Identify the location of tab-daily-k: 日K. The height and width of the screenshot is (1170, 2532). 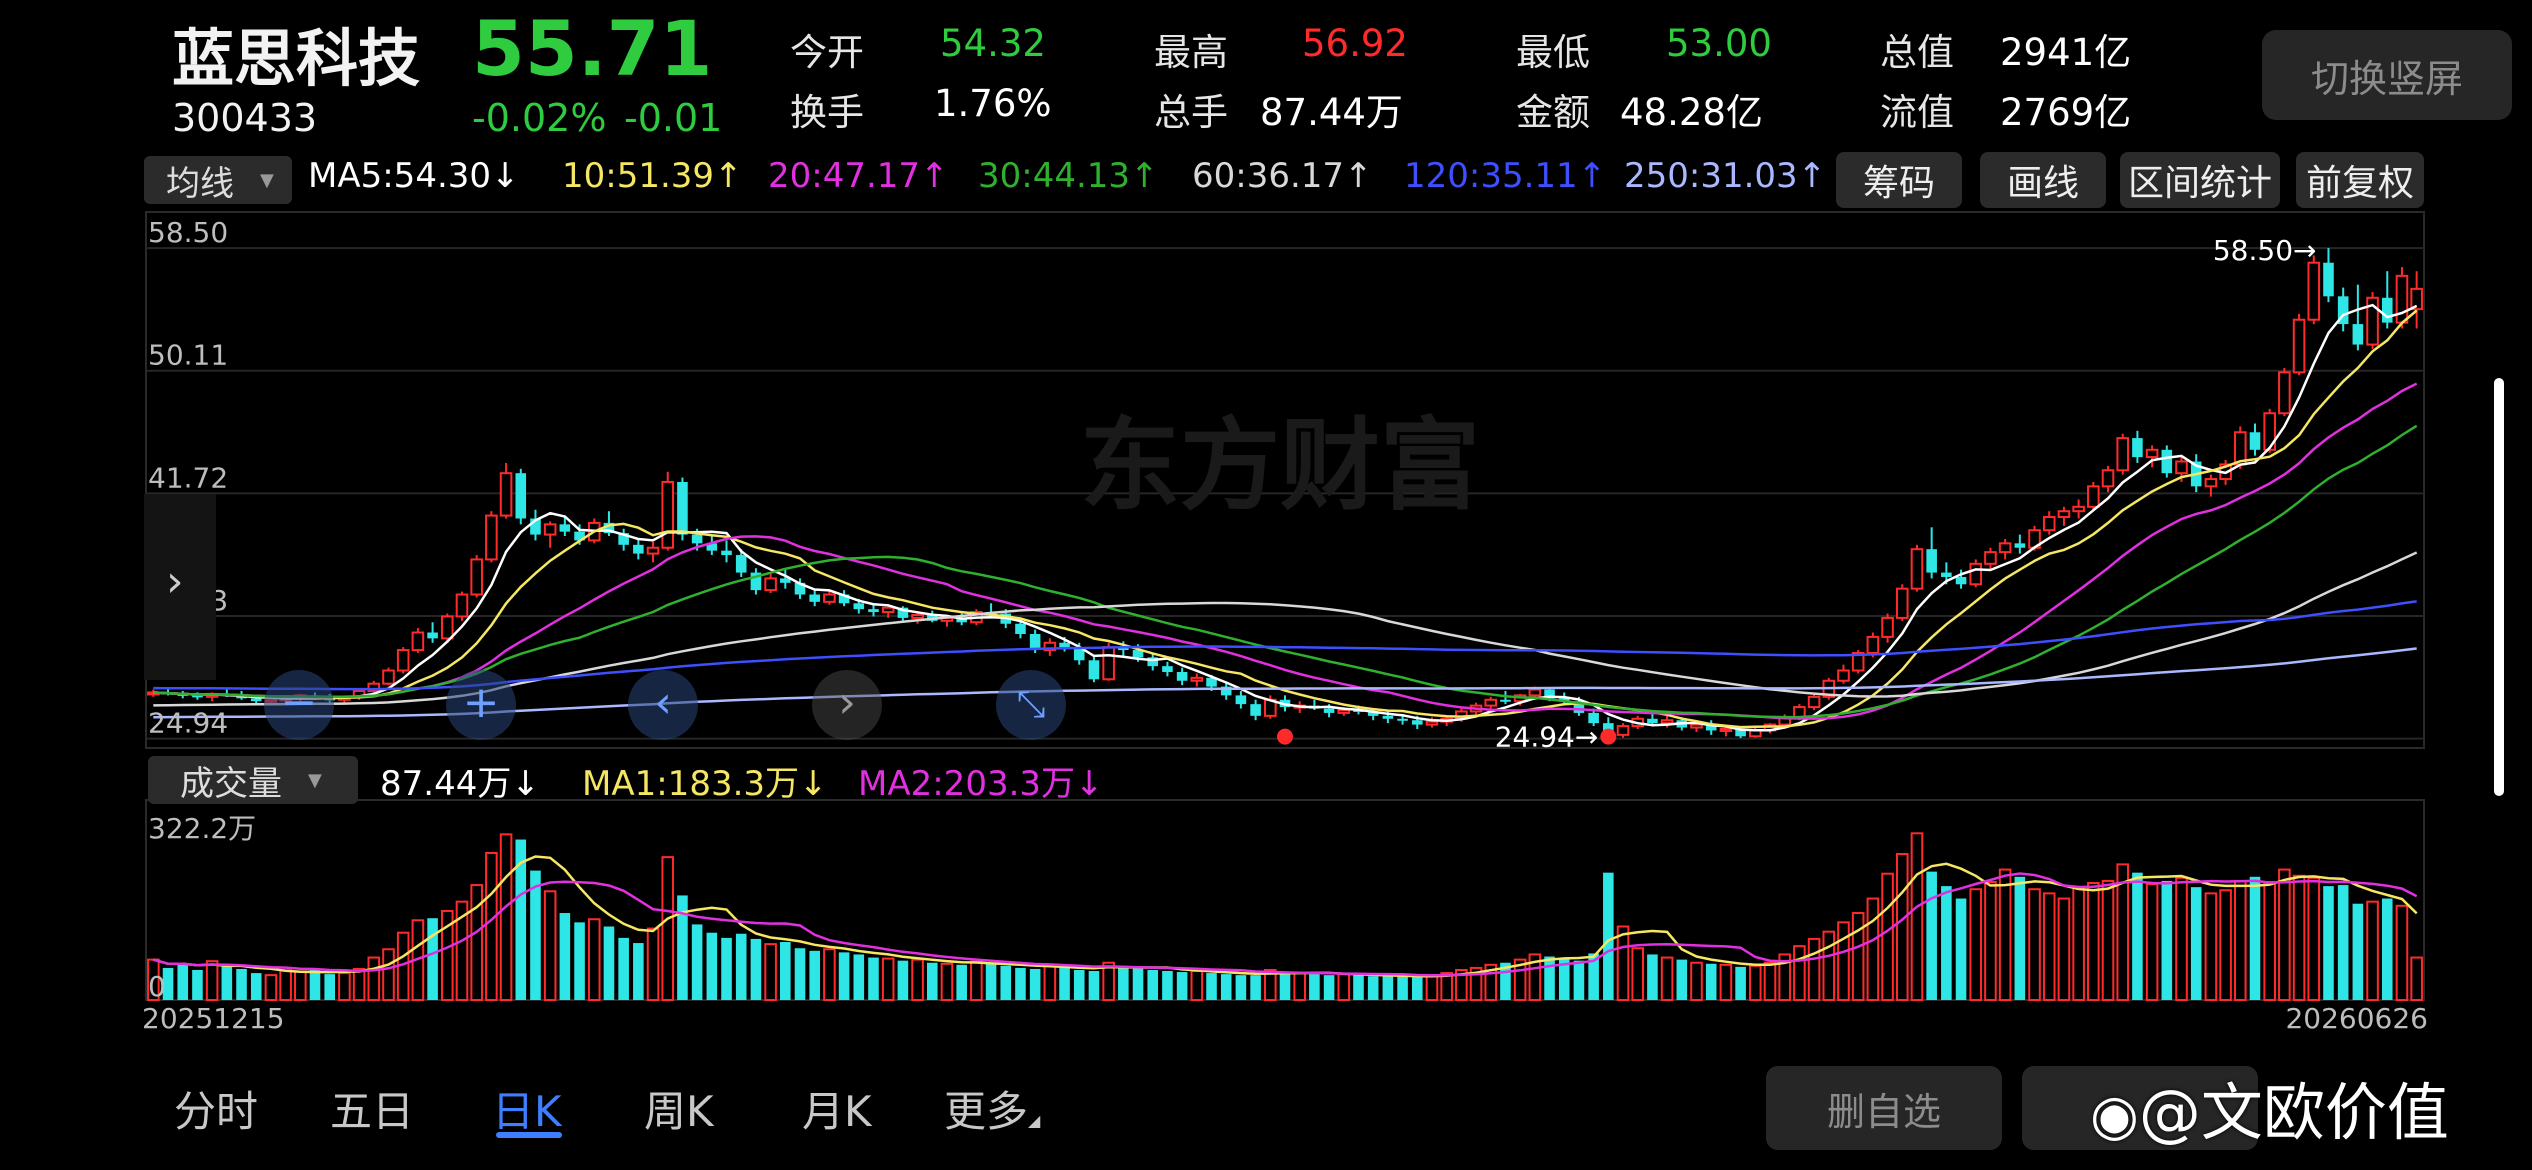
(527, 1108).